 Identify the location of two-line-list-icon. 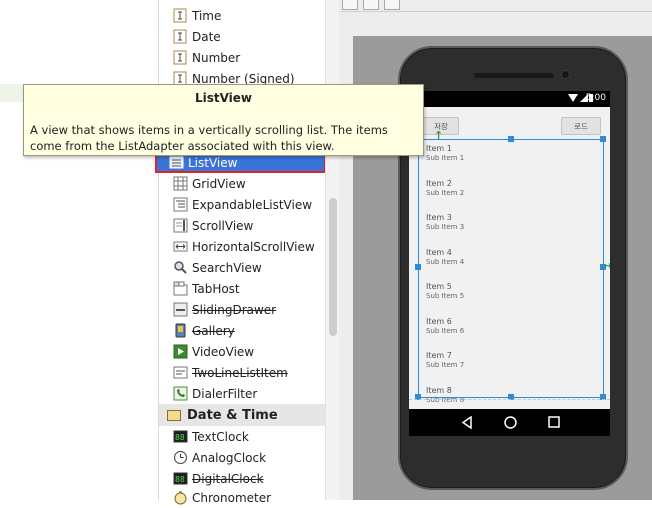
(180, 372).